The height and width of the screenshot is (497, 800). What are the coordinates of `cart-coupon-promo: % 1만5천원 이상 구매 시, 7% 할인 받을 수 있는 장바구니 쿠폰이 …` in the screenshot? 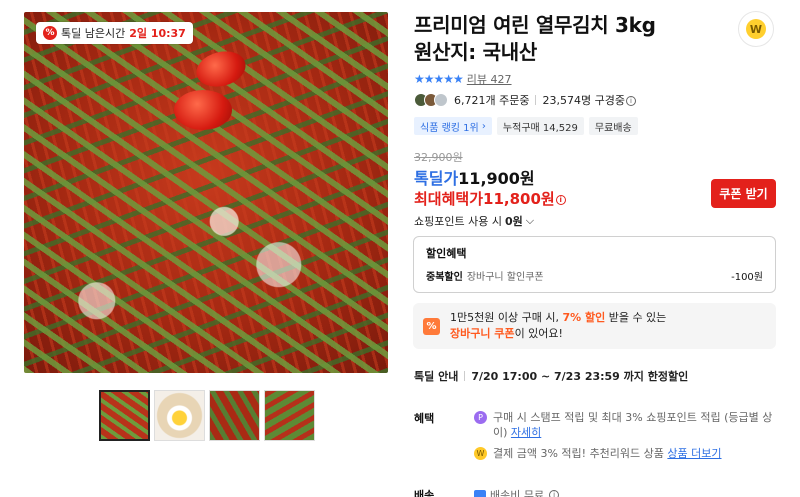 It's located at (594, 326).